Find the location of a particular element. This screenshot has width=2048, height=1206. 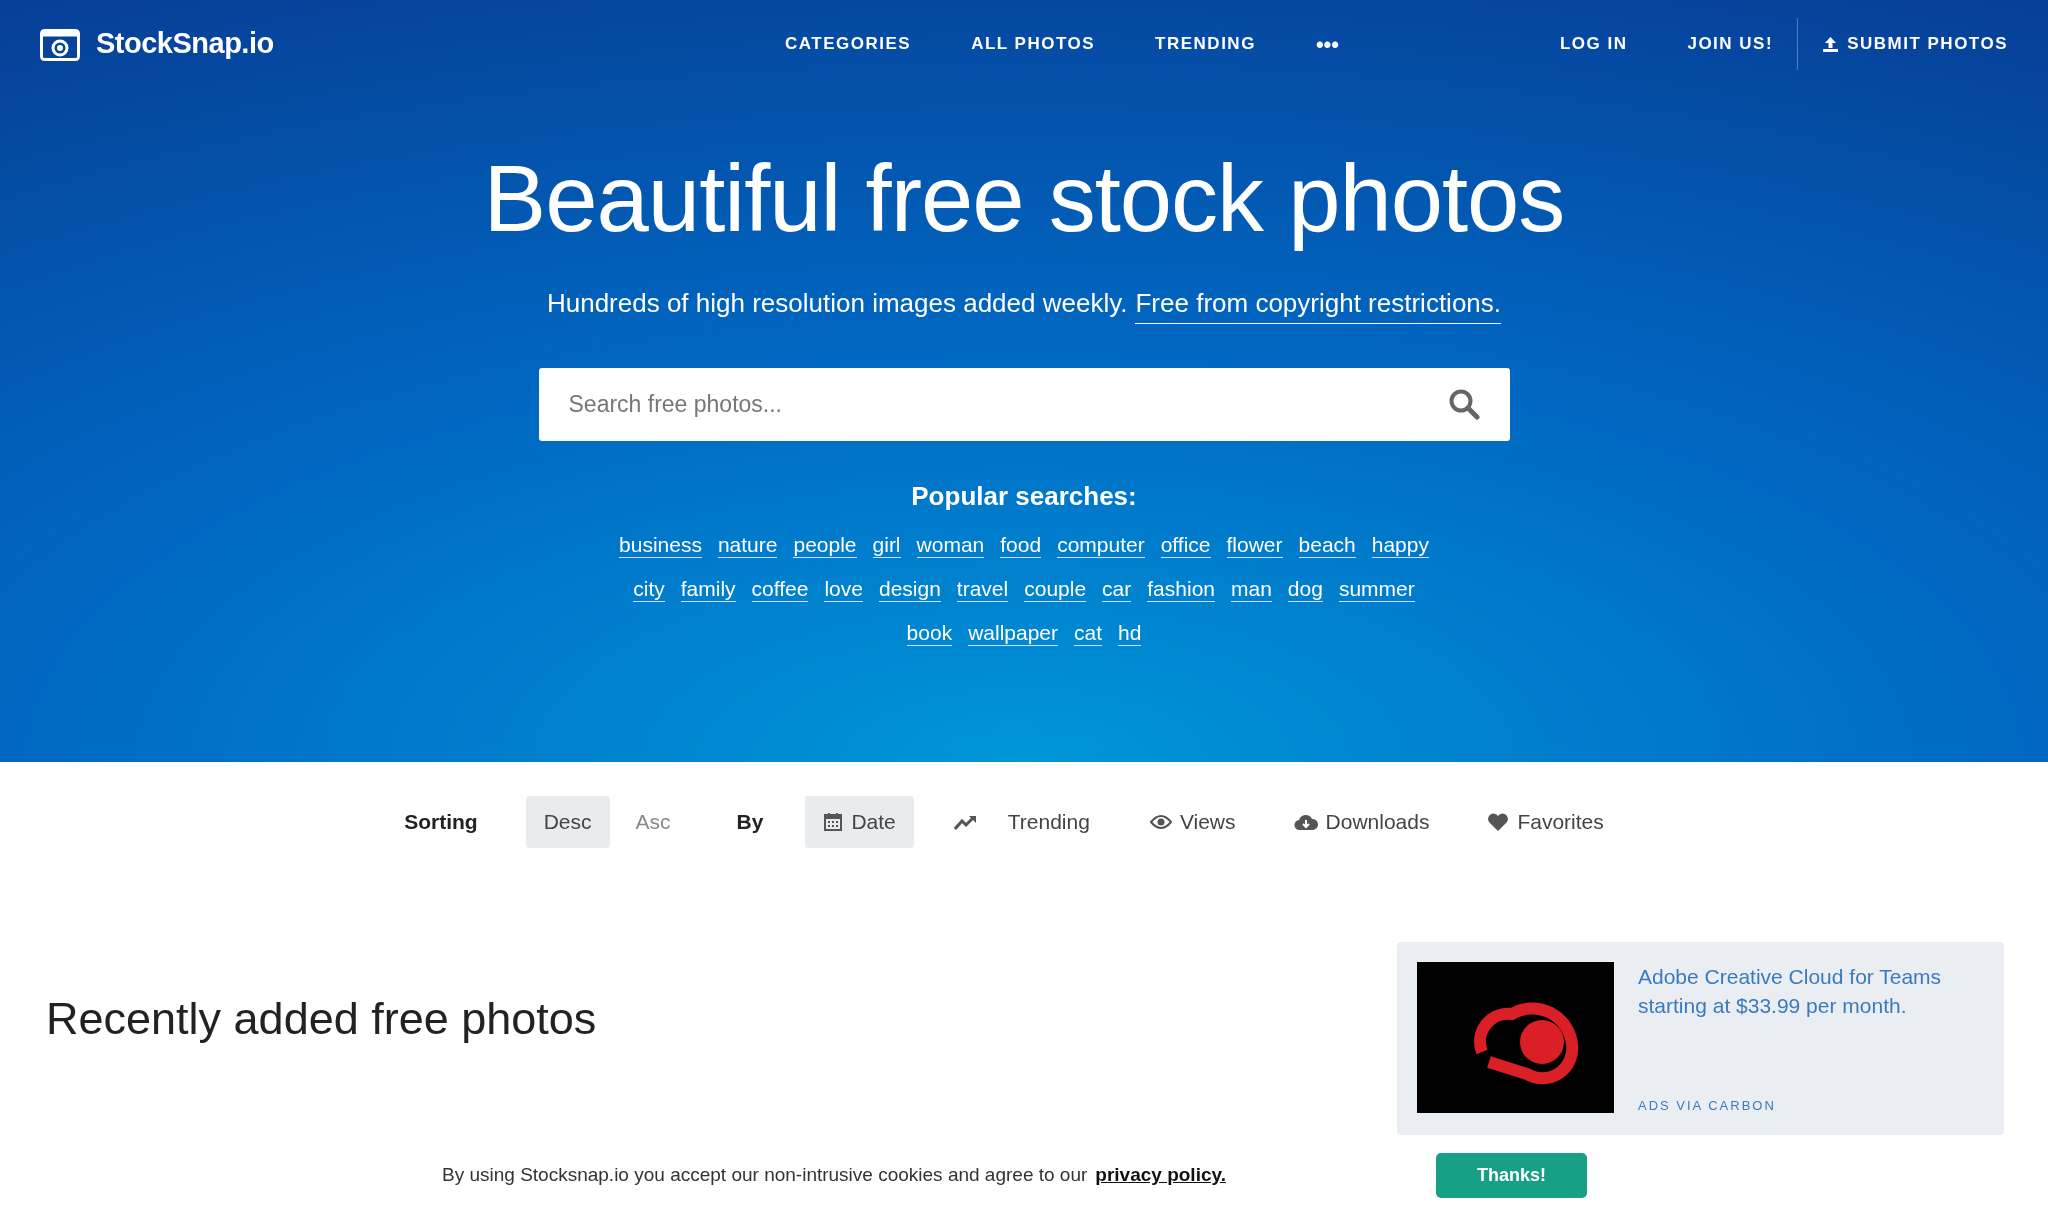

tag-link: computer is located at coordinates (1101, 544).